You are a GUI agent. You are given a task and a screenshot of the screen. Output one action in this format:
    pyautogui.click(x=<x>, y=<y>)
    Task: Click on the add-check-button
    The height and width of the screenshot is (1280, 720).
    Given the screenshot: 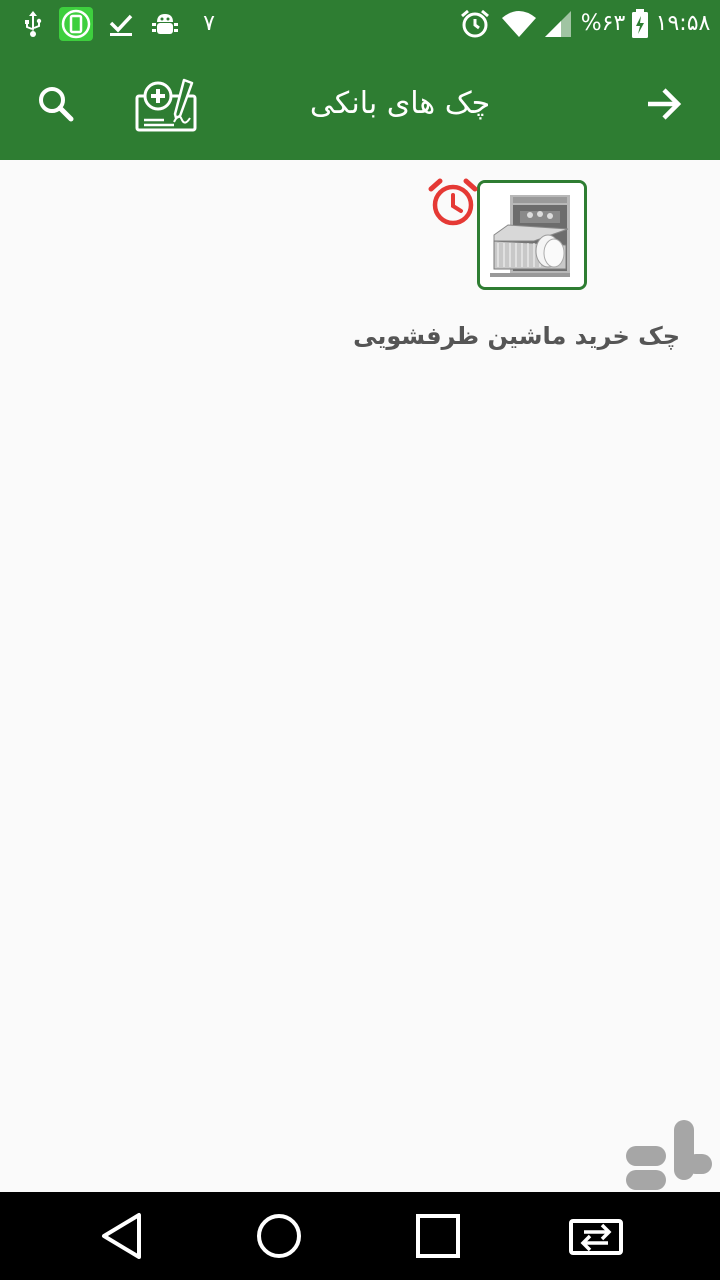 What is the action you would take?
    pyautogui.click(x=168, y=104)
    